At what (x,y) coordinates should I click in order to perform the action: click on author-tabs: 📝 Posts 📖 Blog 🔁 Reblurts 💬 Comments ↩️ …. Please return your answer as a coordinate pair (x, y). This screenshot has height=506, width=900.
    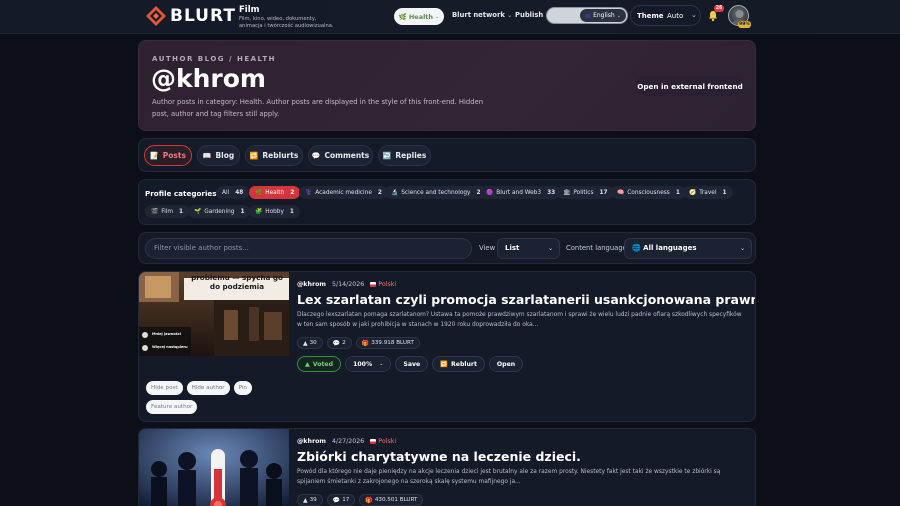
    Looking at the image, I should click on (447, 155).